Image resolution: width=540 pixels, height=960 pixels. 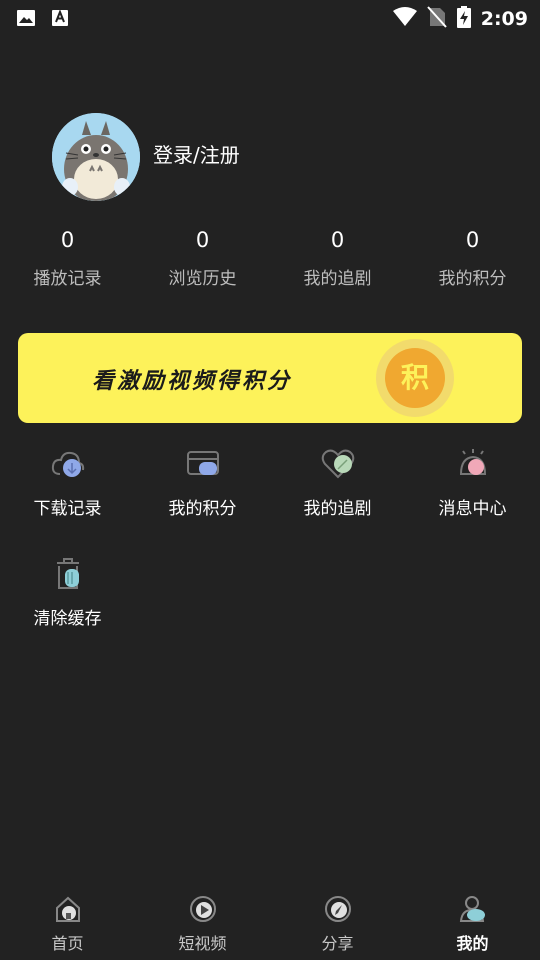 What do you see at coordinates (337, 464) in the screenshot?
I see `heart-icon` at bounding box center [337, 464].